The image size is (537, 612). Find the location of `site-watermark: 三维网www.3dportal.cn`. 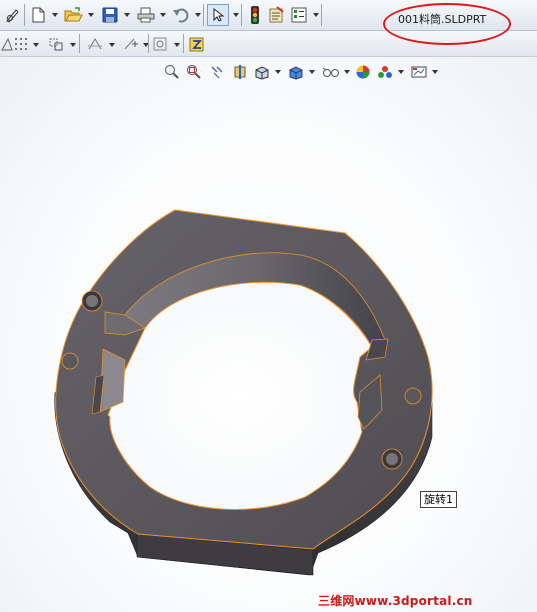

site-watermark: 三维网www.3dportal.cn is located at coordinates (395, 601).